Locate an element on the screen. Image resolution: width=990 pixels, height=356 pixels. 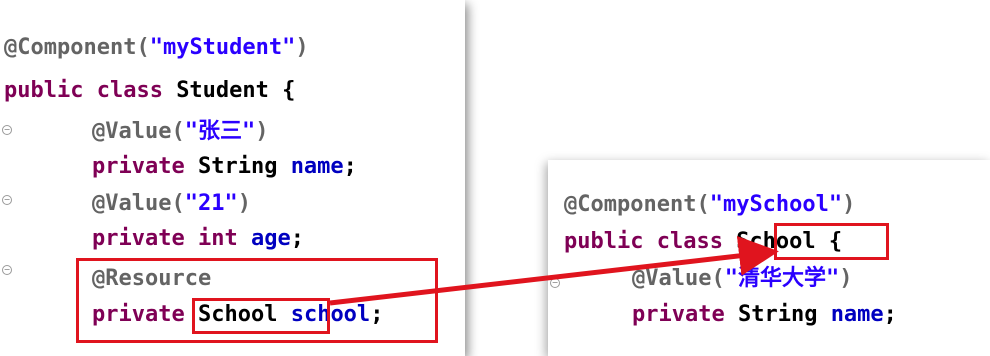
code-line: private int age; is located at coordinates (198, 239).